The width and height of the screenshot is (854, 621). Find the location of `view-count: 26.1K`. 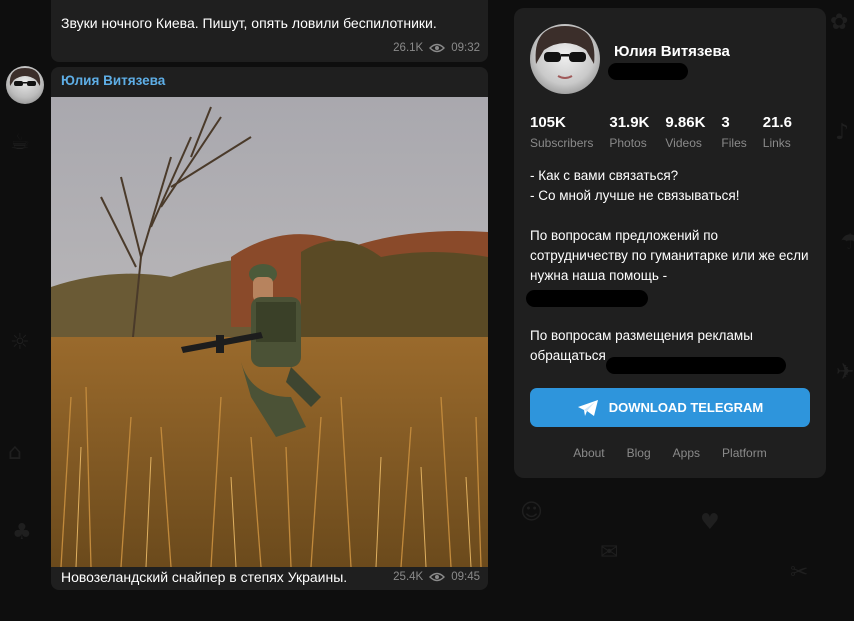

view-count: 26.1K is located at coordinates (408, 48).